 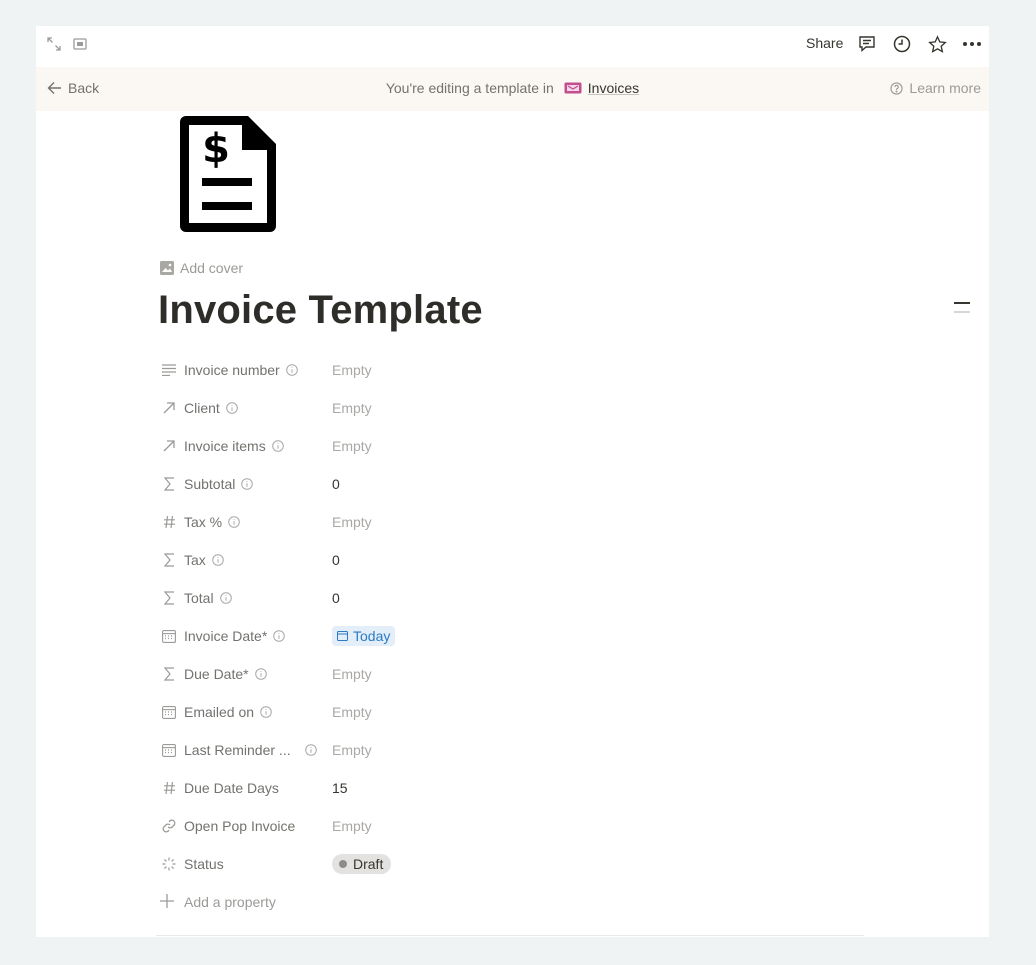 What do you see at coordinates (510, 902) in the screenshot?
I see `add-property-button: Add a property` at bounding box center [510, 902].